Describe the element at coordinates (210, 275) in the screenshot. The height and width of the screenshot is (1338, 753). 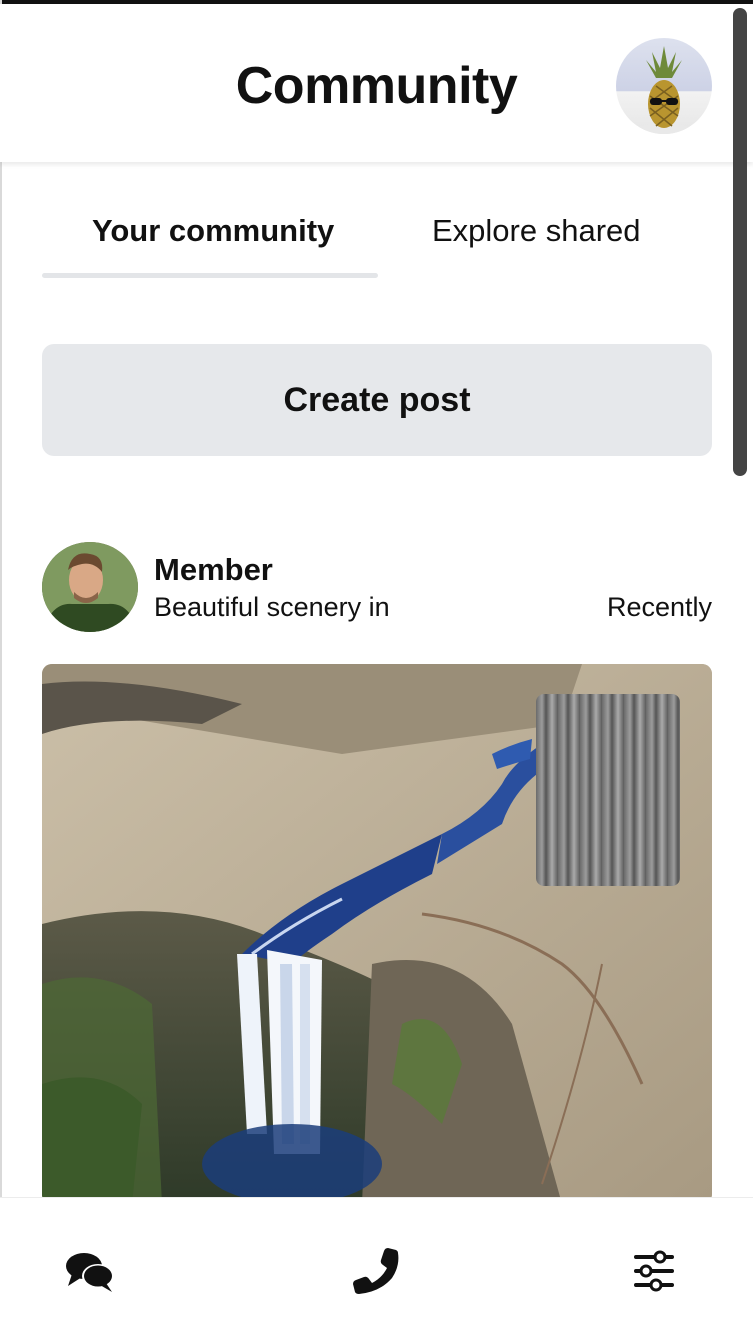
I see `active-tab-indicator` at that location.